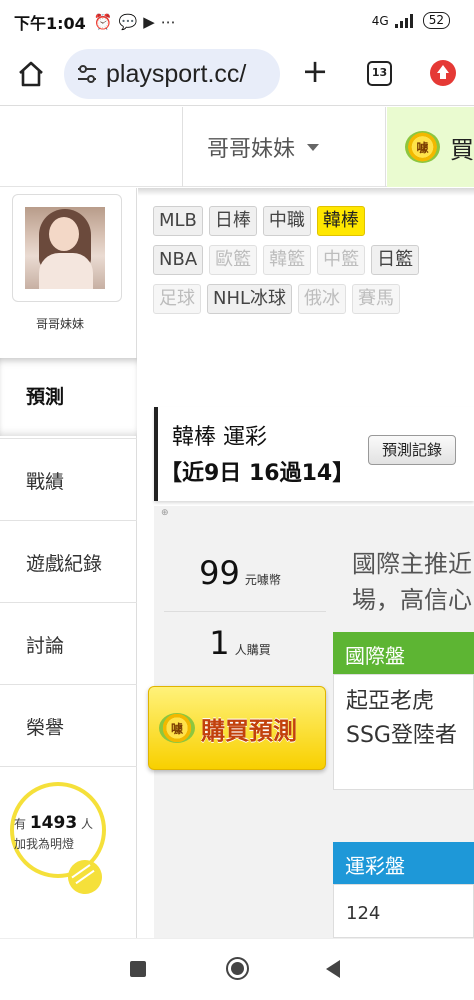 This screenshot has height=1000, width=474. I want to click on network-label: 4G, so click(380, 20).